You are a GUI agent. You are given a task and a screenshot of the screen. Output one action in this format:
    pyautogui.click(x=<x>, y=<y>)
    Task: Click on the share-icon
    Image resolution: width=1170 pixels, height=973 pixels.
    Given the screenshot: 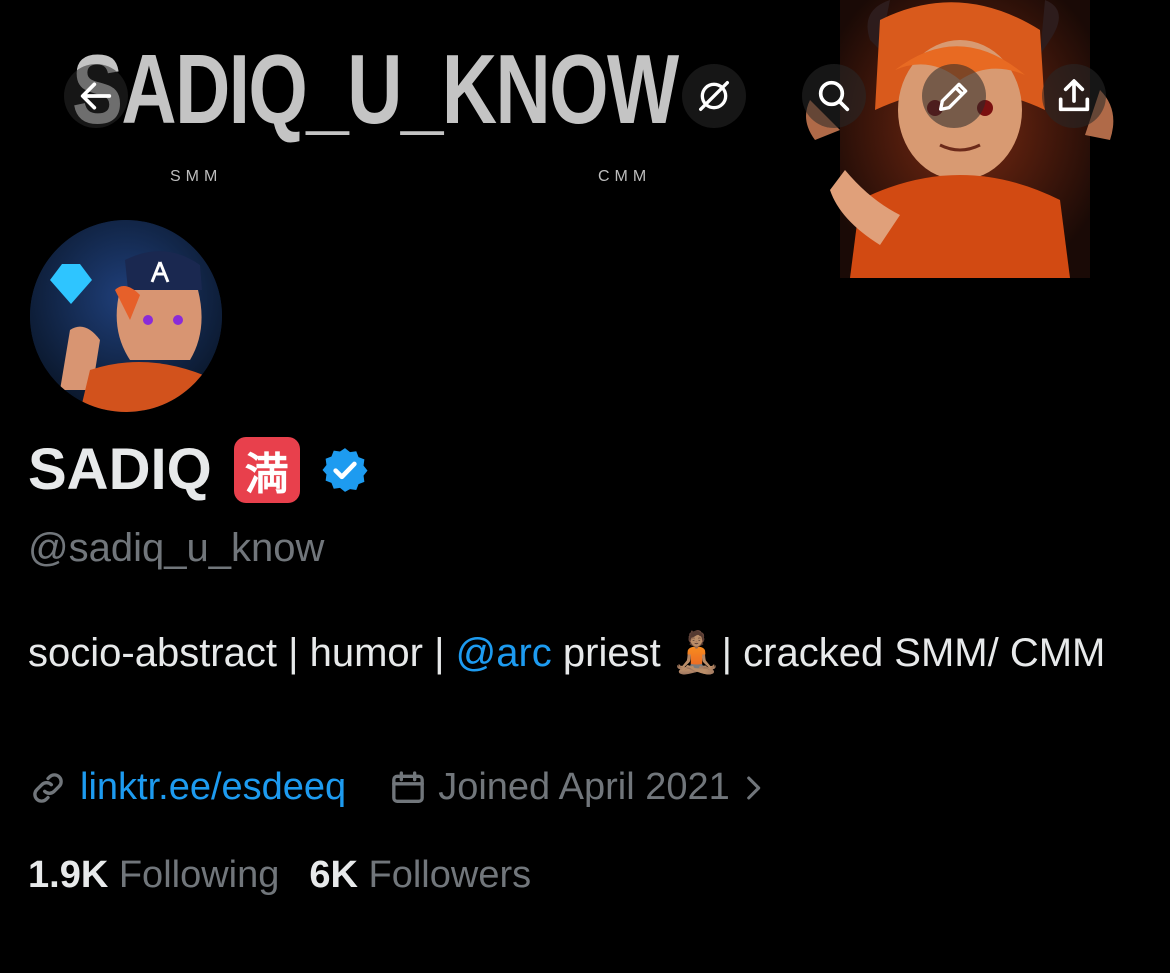 What is the action you would take?
    pyautogui.click(x=1074, y=95)
    